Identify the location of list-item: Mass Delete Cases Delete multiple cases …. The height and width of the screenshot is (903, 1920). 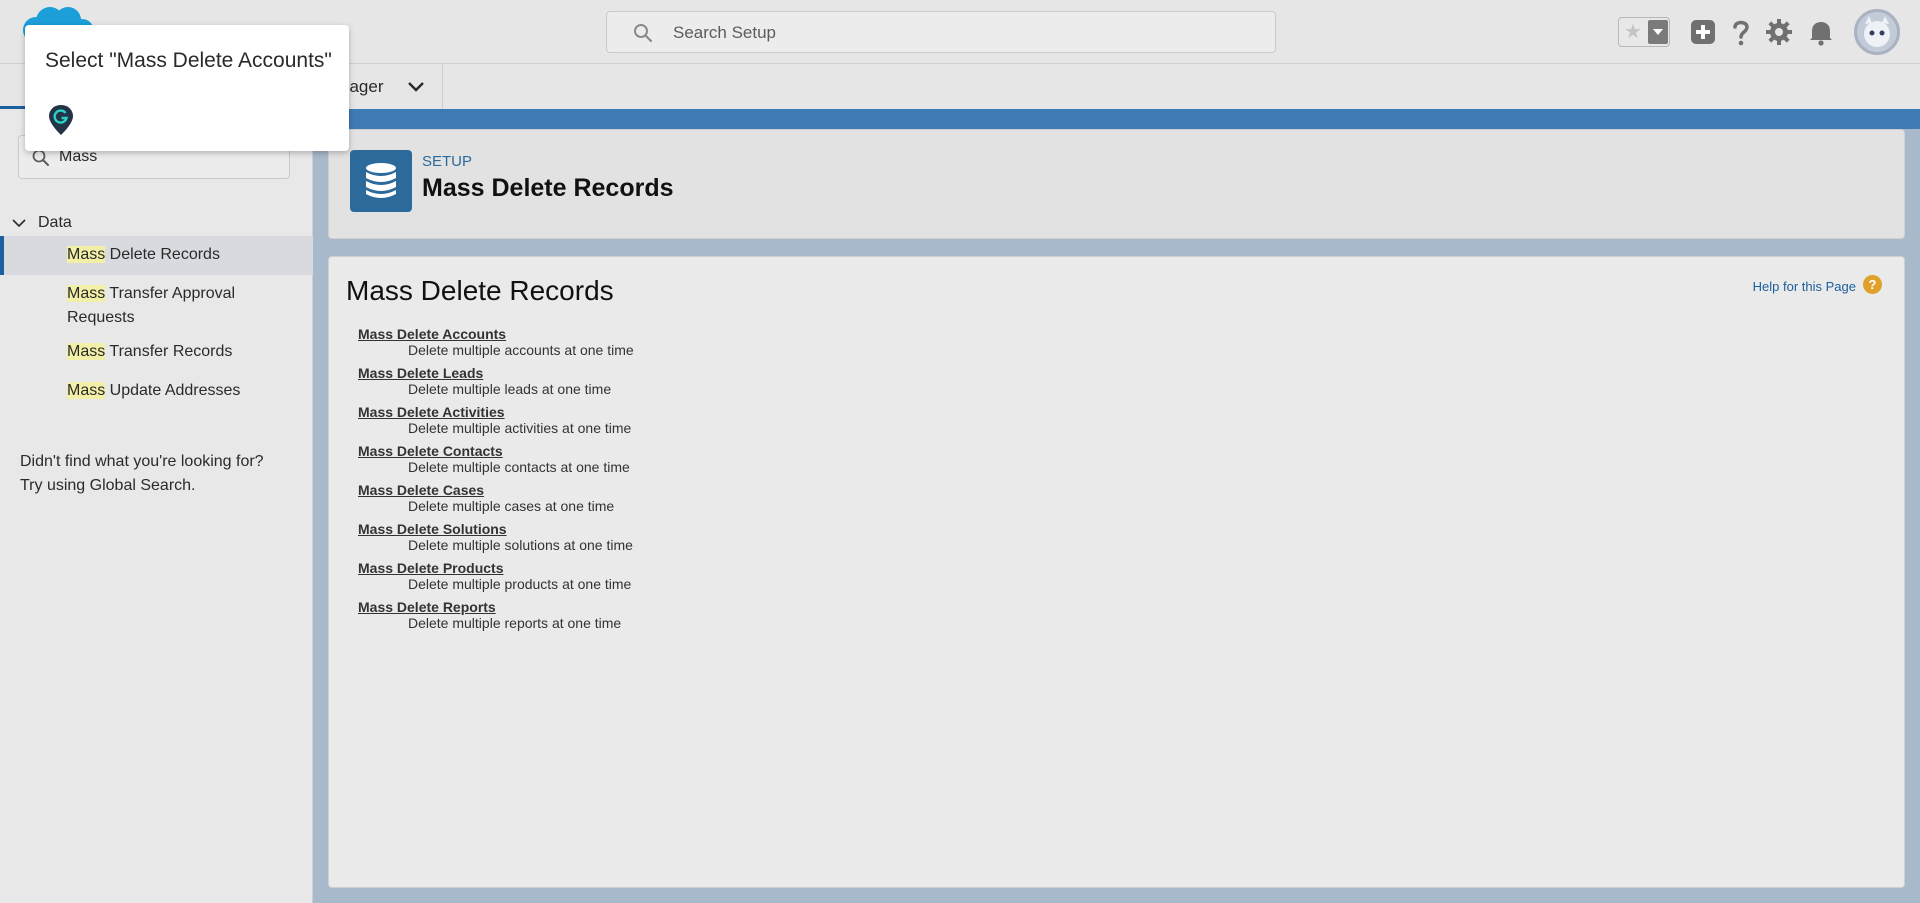
(658, 501).